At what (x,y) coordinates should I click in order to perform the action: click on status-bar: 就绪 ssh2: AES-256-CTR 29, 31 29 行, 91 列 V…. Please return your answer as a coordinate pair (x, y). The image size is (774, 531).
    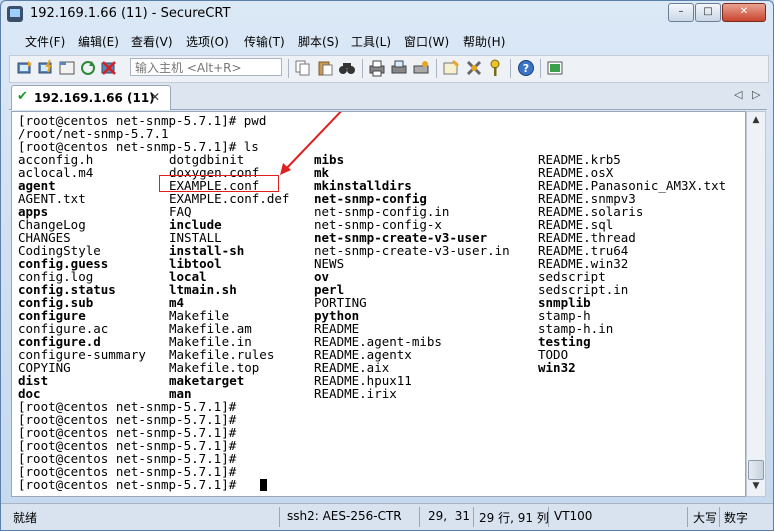
    Looking at the image, I should click on (387, 516).